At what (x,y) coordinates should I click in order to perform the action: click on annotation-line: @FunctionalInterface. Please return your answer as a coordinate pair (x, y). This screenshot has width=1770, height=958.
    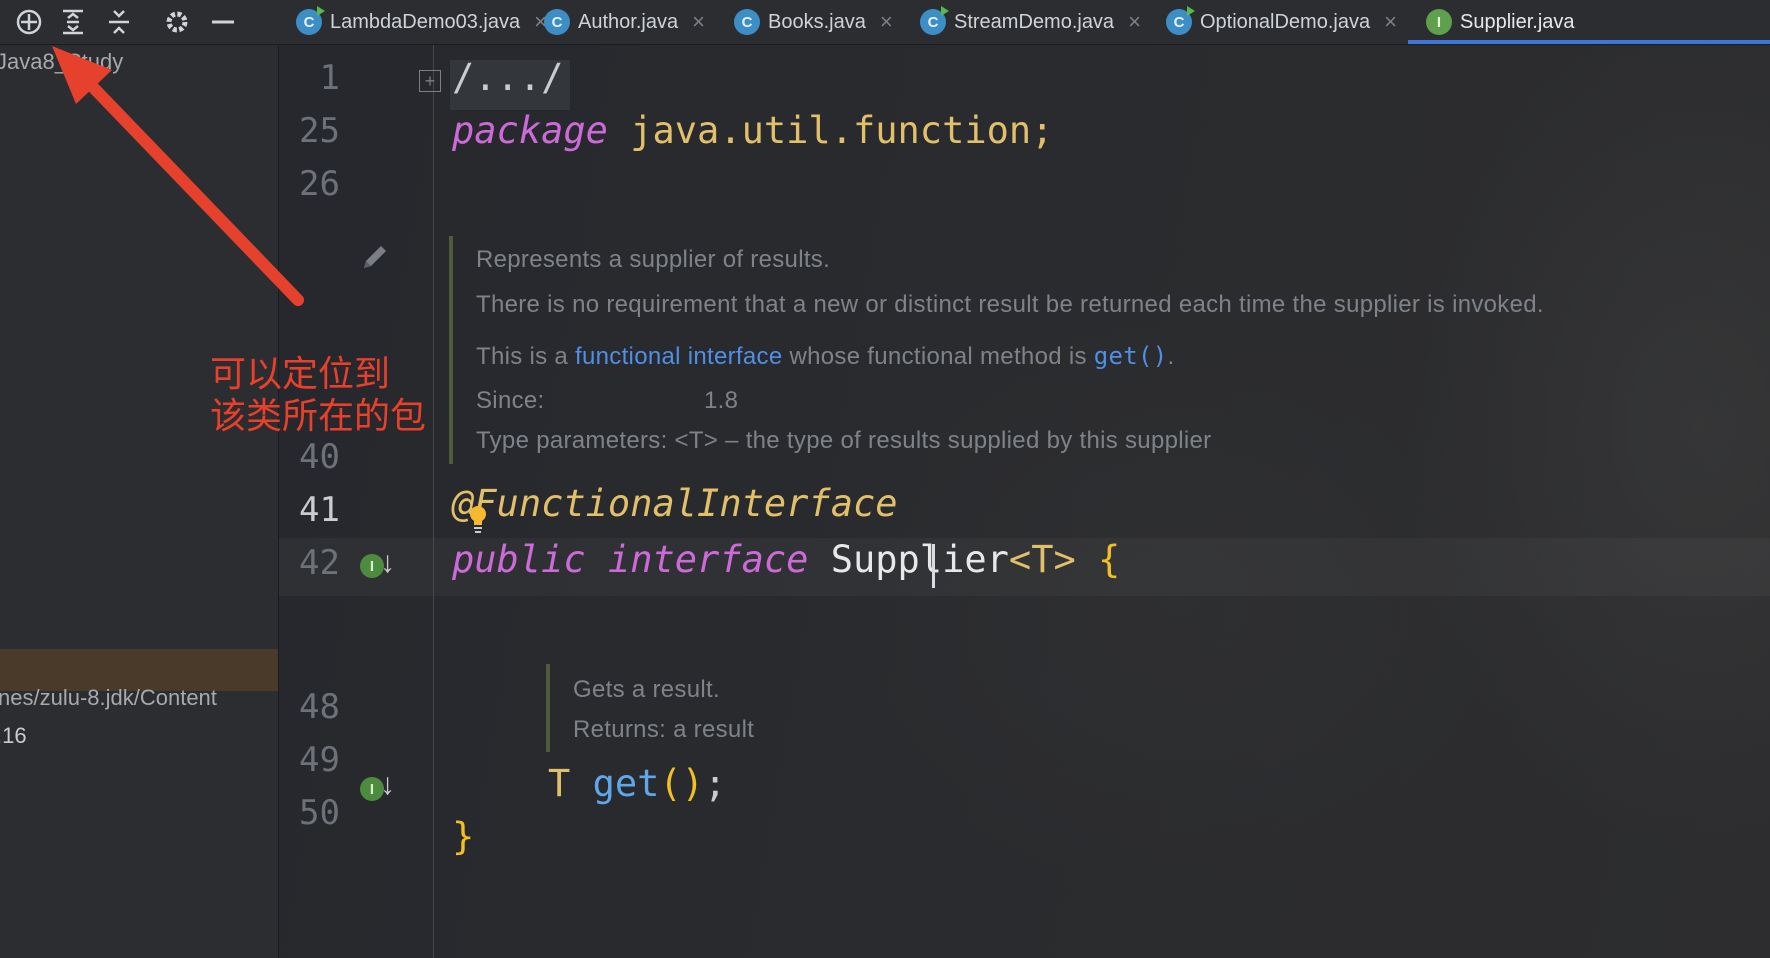
    Looking at the image, I should click on (675, 503).